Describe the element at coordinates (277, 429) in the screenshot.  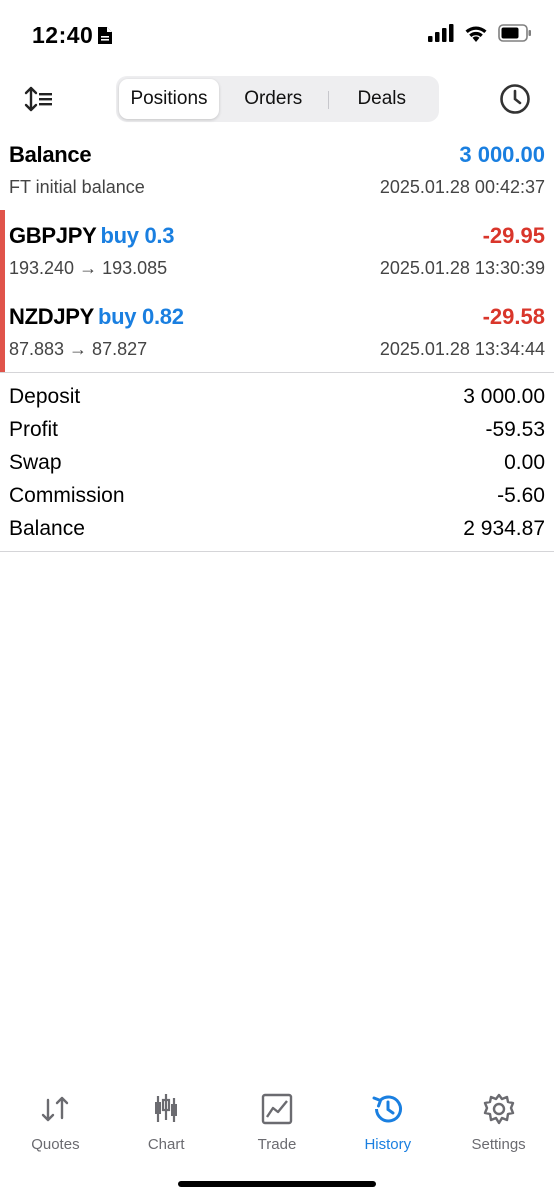
I see `summary-row-profit: Profit -59.53` at that location.